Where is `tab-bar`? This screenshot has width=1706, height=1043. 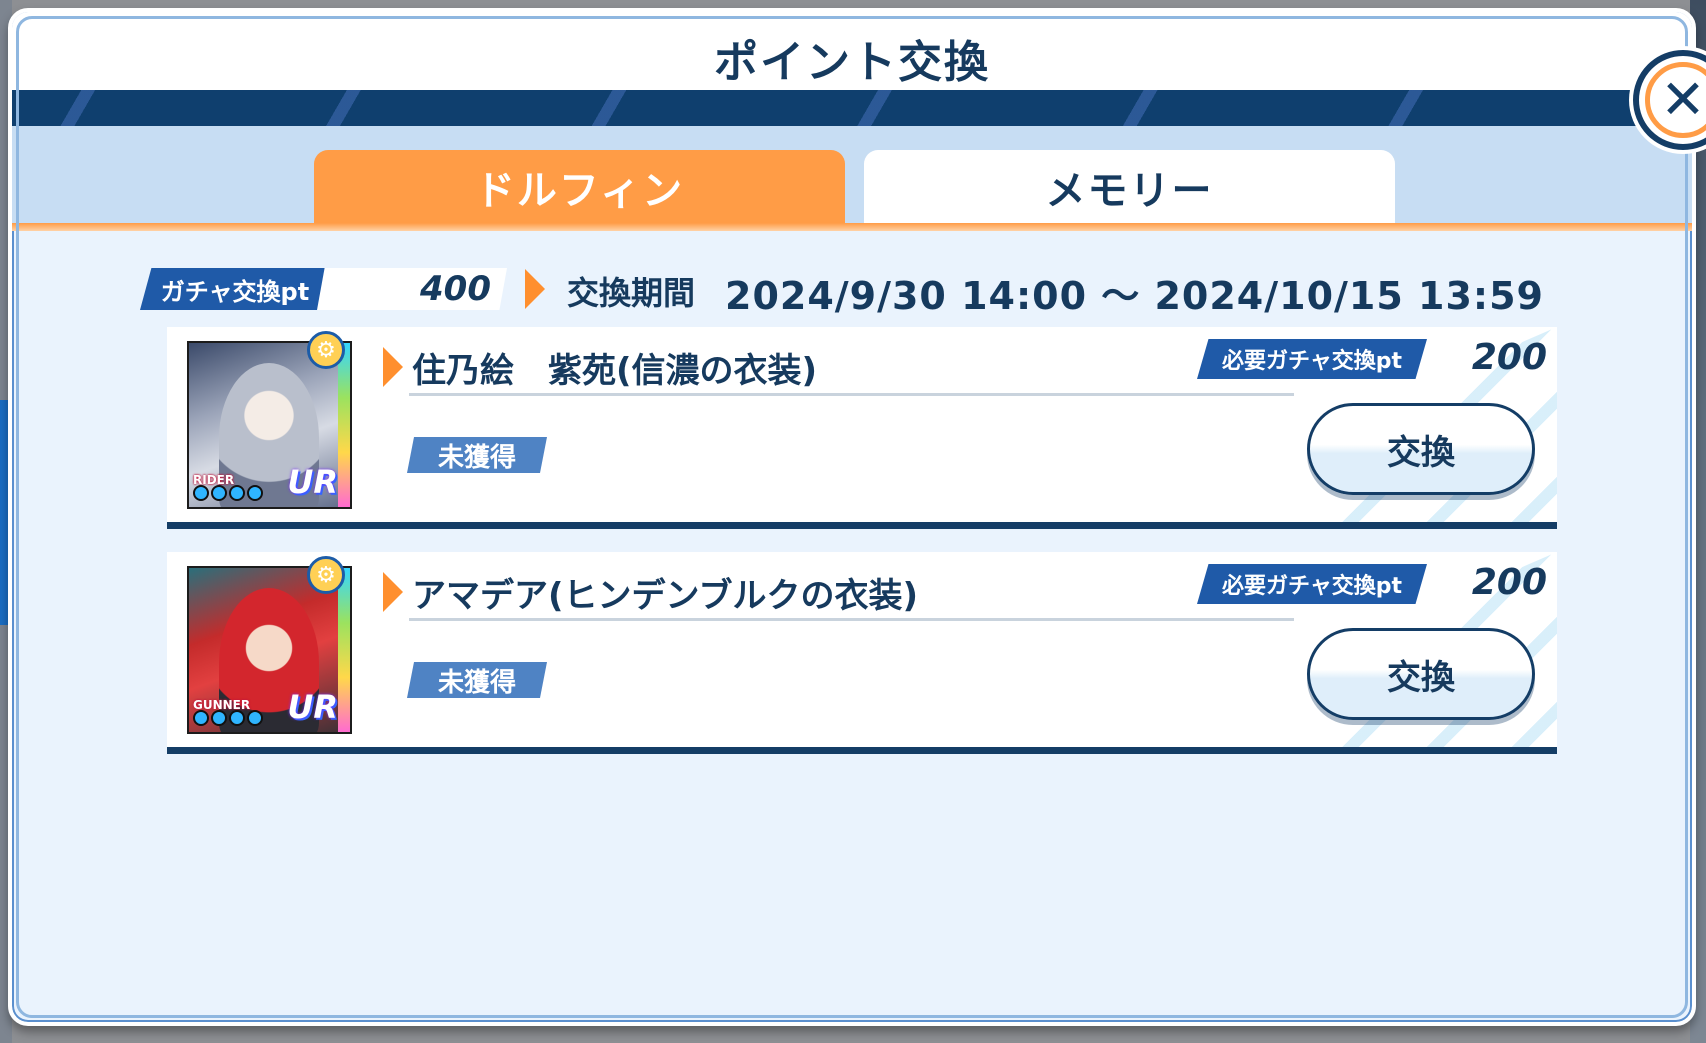
tab-bar is located at coordinates (852, 174).